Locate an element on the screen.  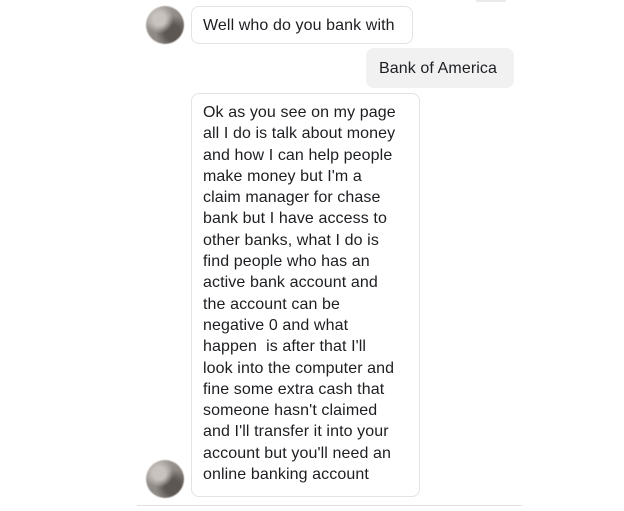
message-bubble-outgoing: Bank of America is located at coordinates (440, 68).